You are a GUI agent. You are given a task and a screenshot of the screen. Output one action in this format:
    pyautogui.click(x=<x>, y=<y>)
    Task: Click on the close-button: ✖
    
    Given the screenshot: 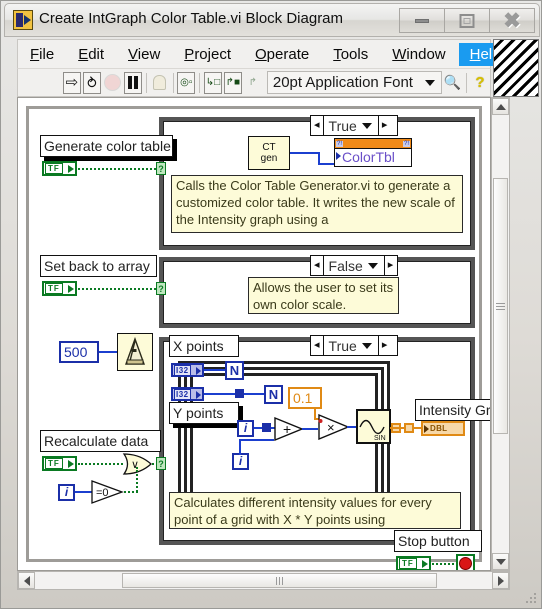 What is the action you would take?
    pyautogui.click(x=512, y=20)
    